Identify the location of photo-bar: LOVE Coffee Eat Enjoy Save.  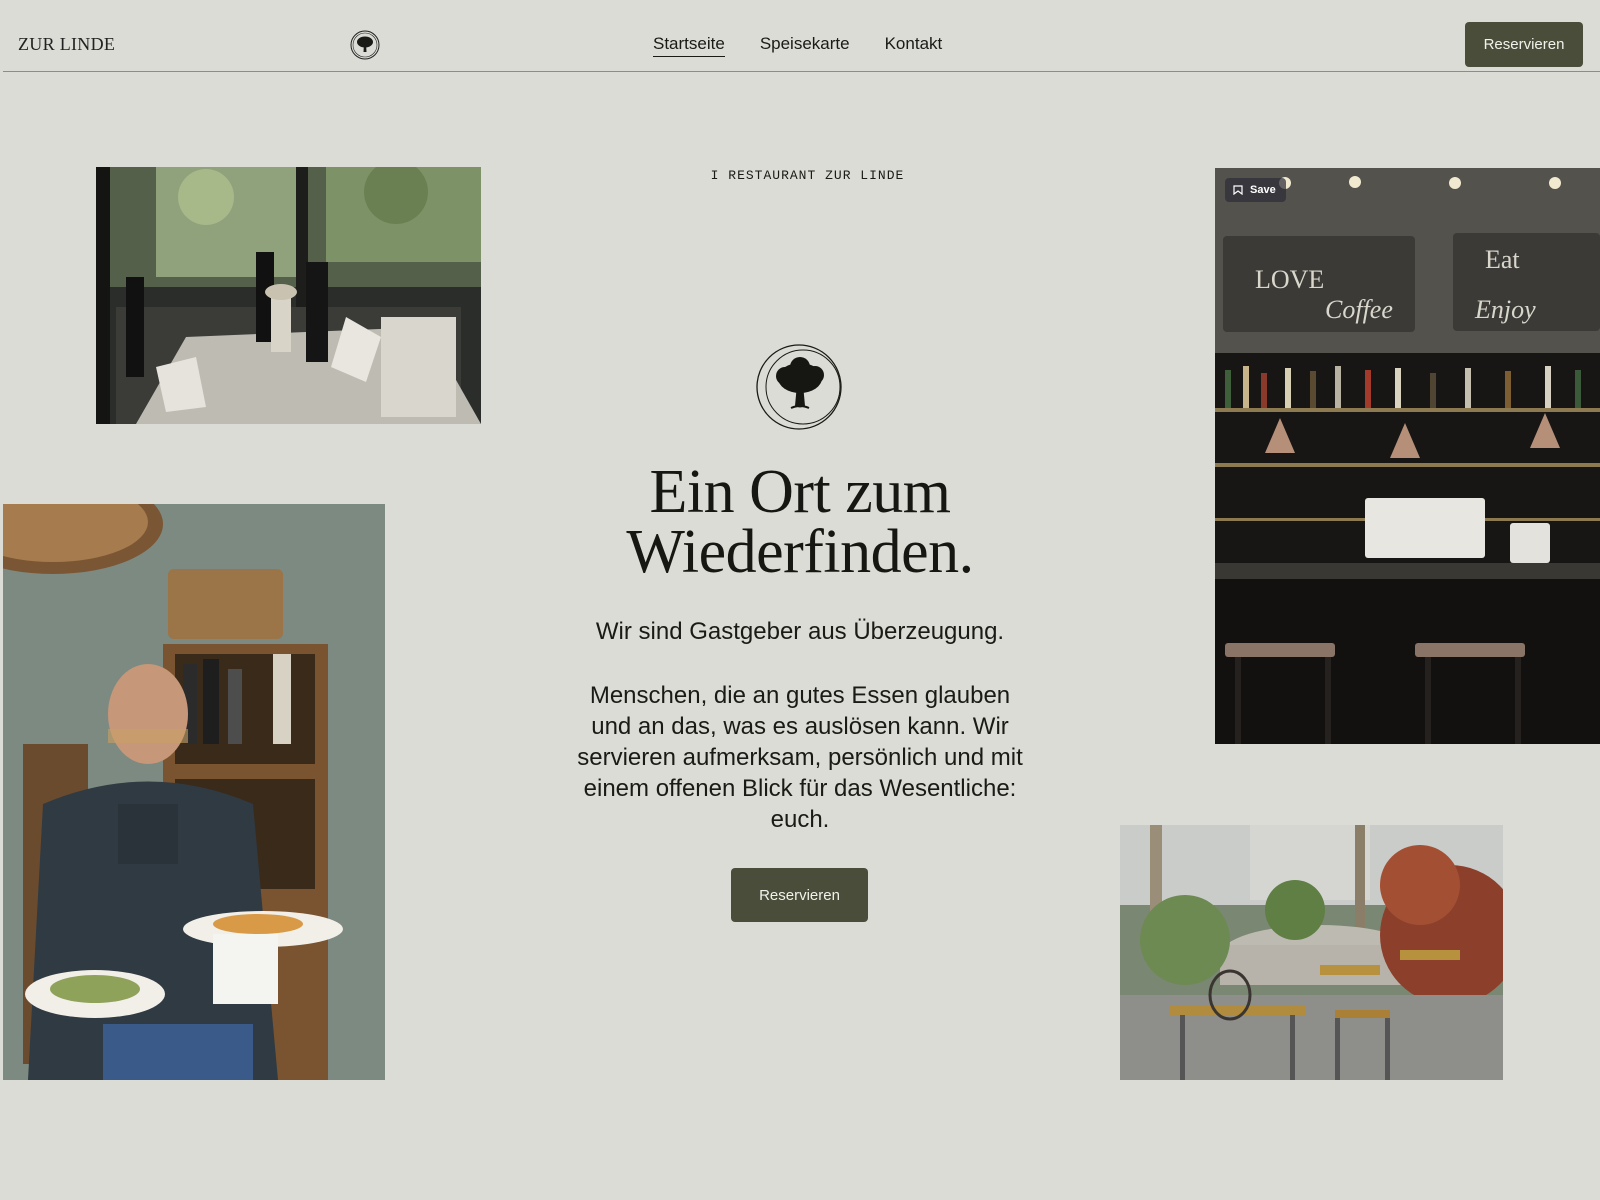
(1407, 456).